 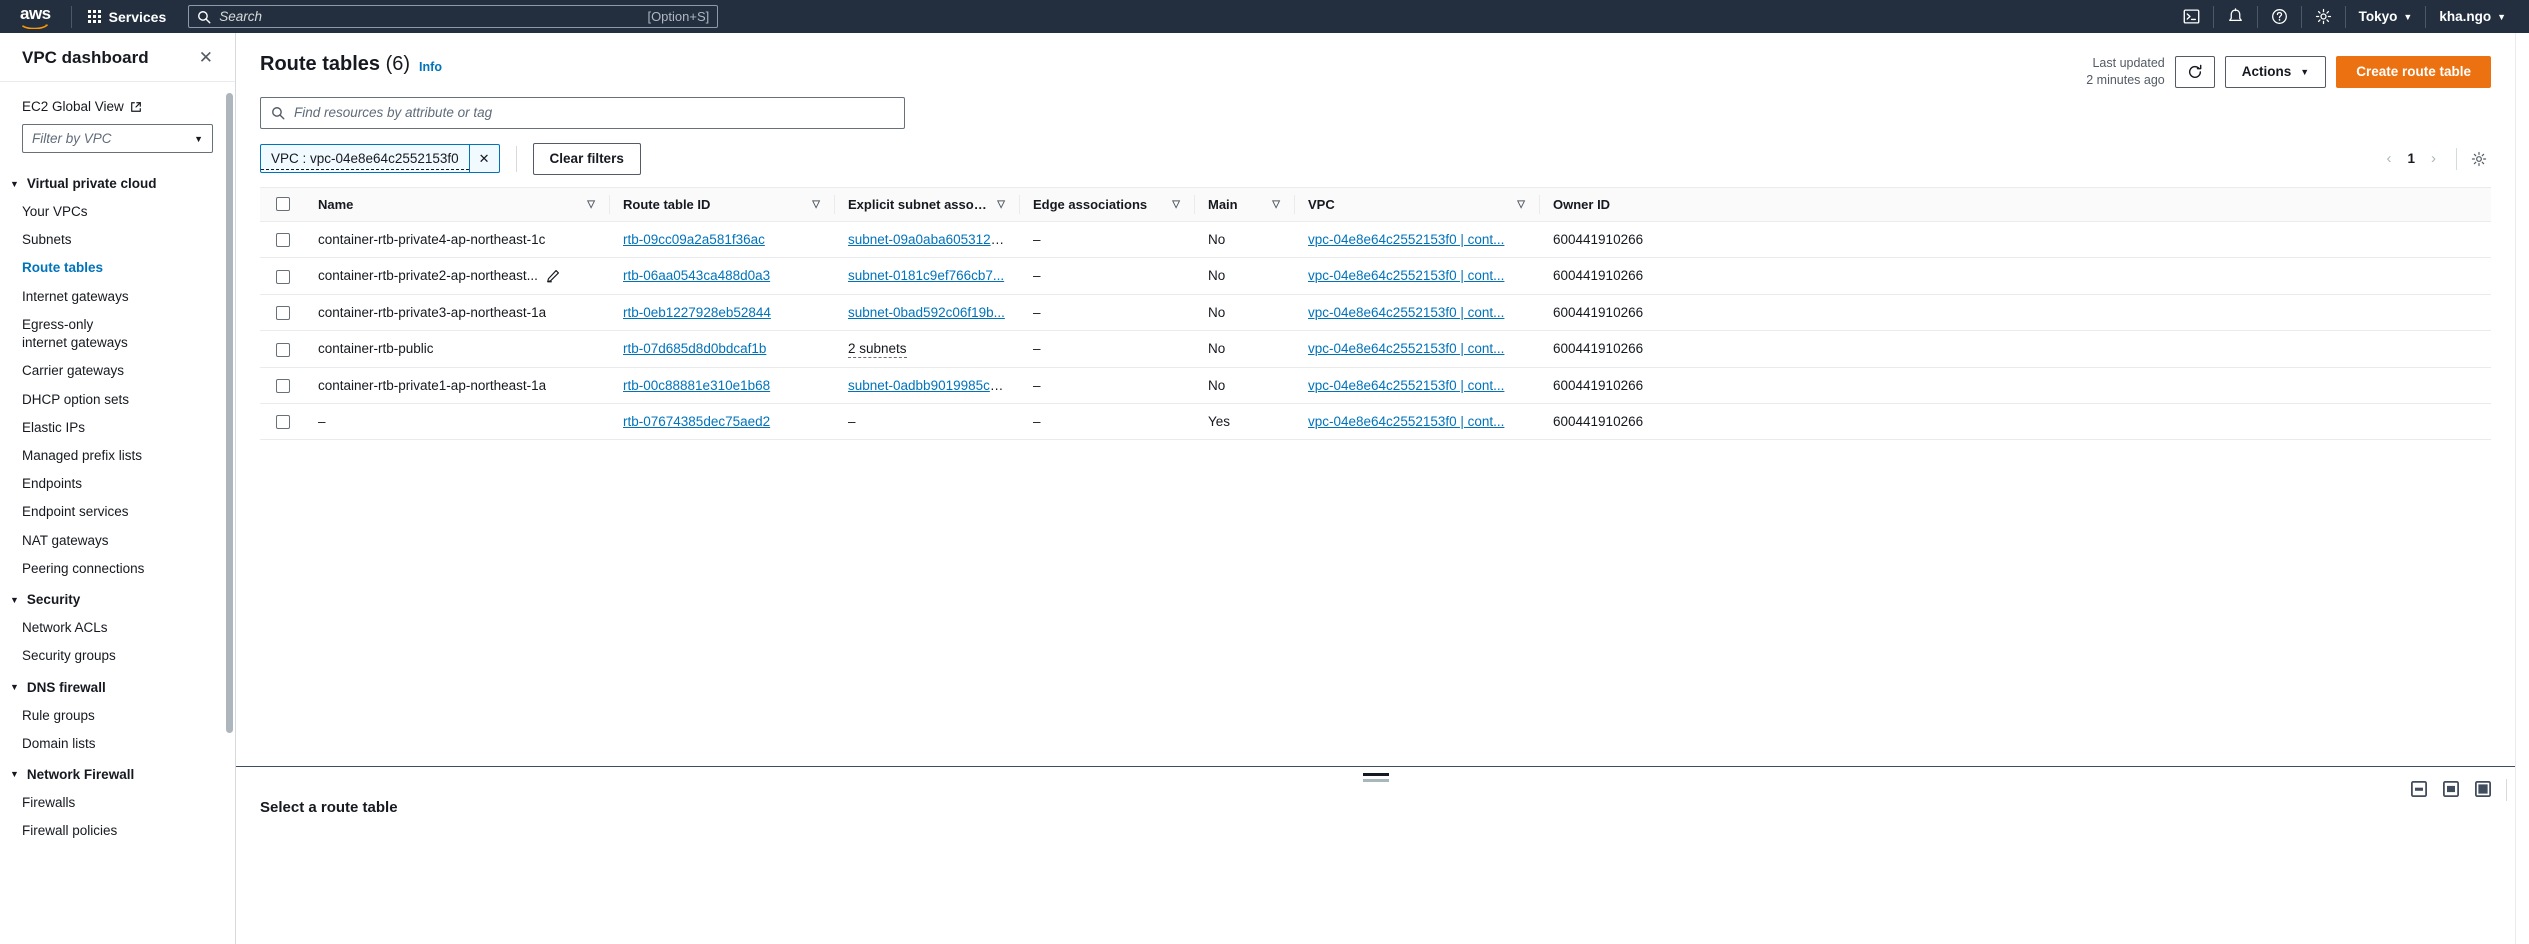 I want to click on sidebar-item-carrier-gateways: Carrier gateways, so click(x=117, y=371).